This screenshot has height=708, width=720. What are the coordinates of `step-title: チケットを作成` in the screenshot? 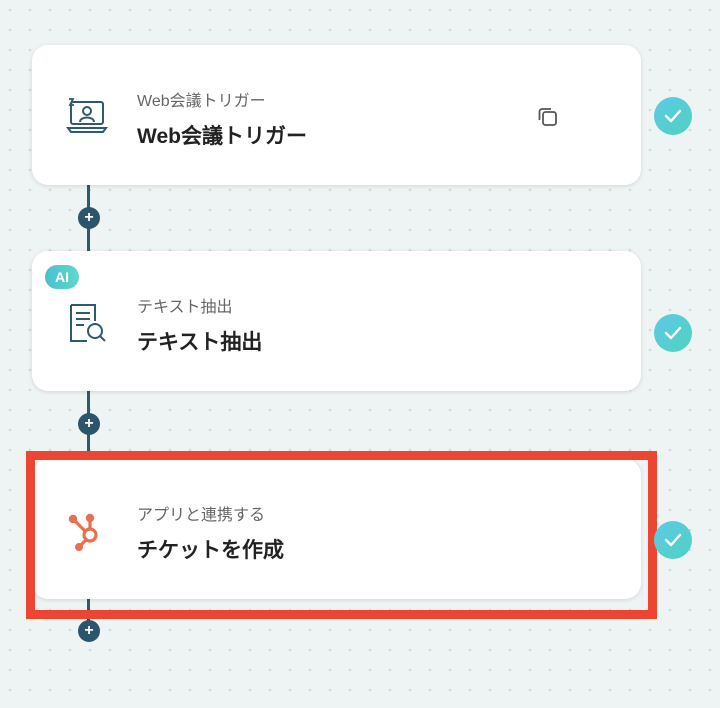 It's located at (210, 550).